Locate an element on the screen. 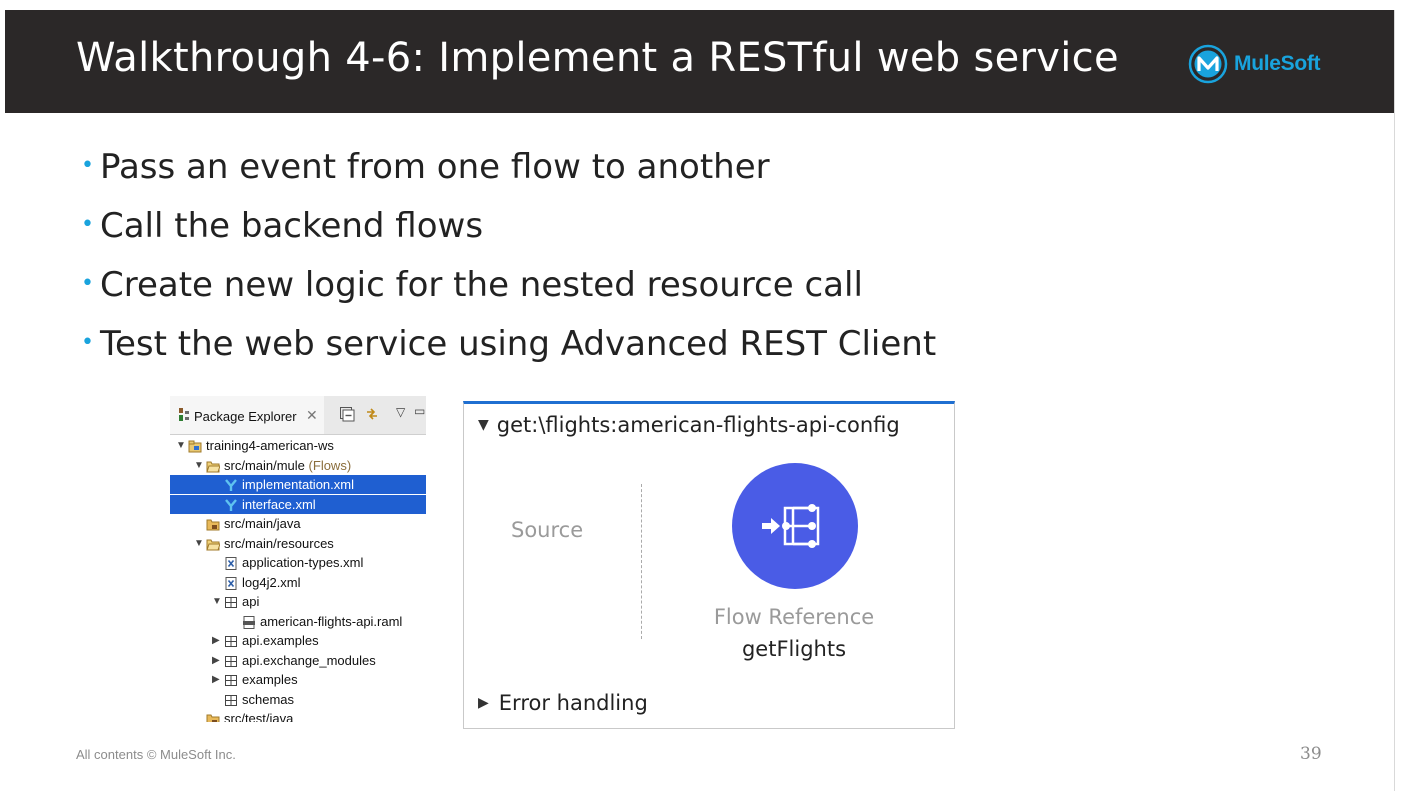 The width and height of the screenshot is (1403, 793). collapse-all-icon is located at coordinates (347, 414).